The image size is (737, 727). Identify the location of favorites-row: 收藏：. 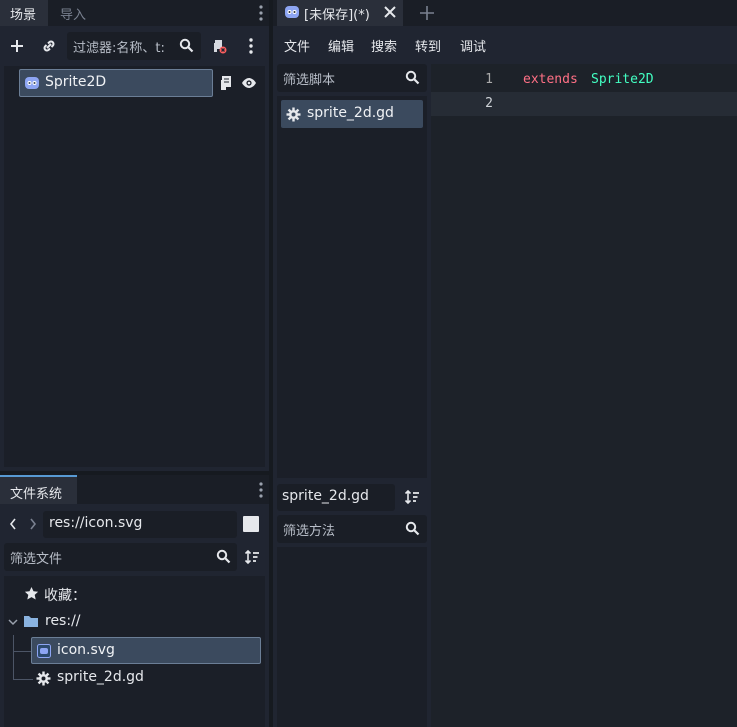
(134, 594).